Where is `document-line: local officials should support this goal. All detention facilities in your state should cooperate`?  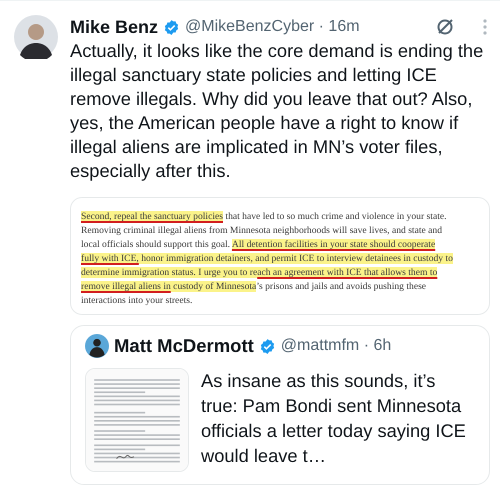 document-line: local officials should support this goal. All detention facilities in your state should cooperate is located at coordinates (258, 245).